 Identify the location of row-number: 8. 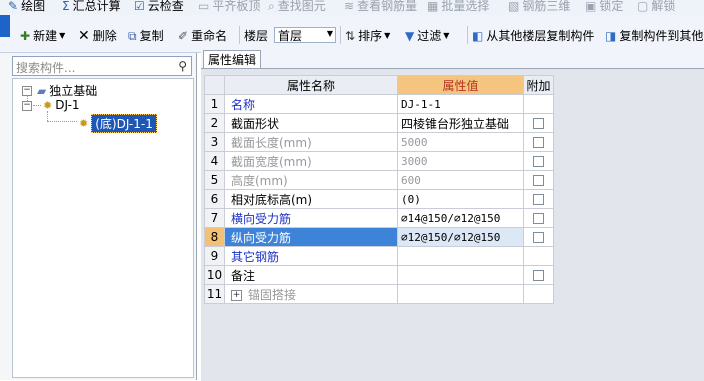
(214, 237).